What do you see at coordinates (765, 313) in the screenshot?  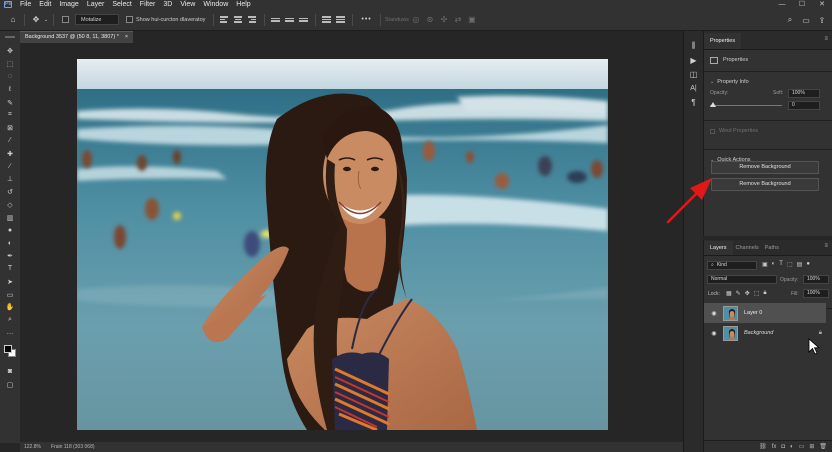 I see `layer-row-layer0: ◉ Layer 0` at bounding box center [765, 313].